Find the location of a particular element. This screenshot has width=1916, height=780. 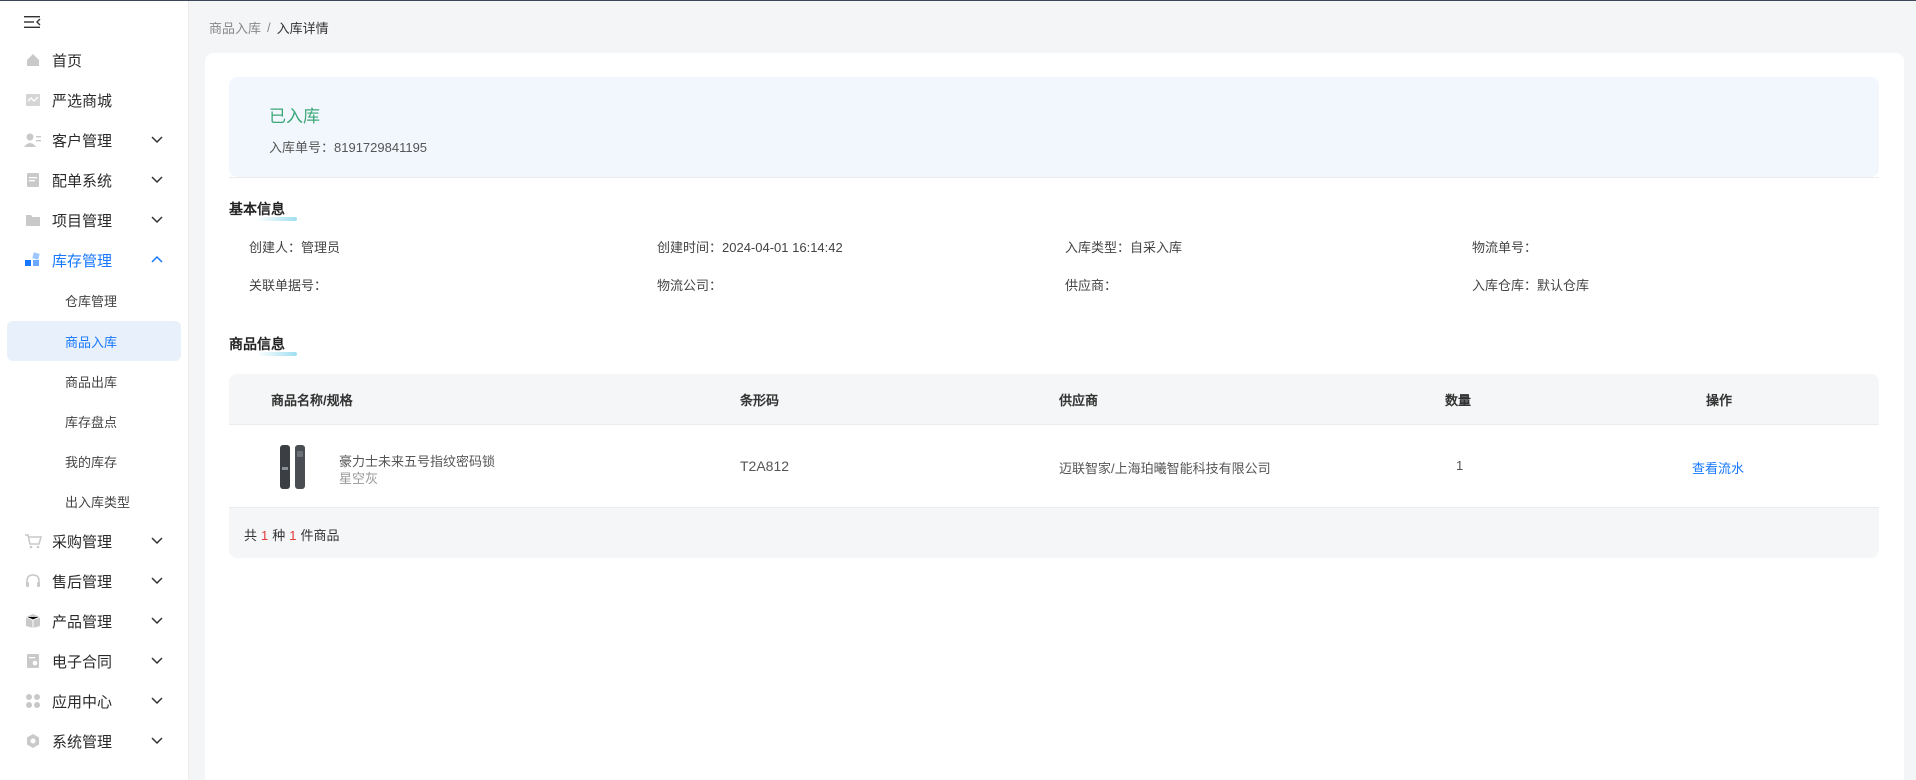

sidebar-item-system: 系统管理 is located at coordinates (94, 741).